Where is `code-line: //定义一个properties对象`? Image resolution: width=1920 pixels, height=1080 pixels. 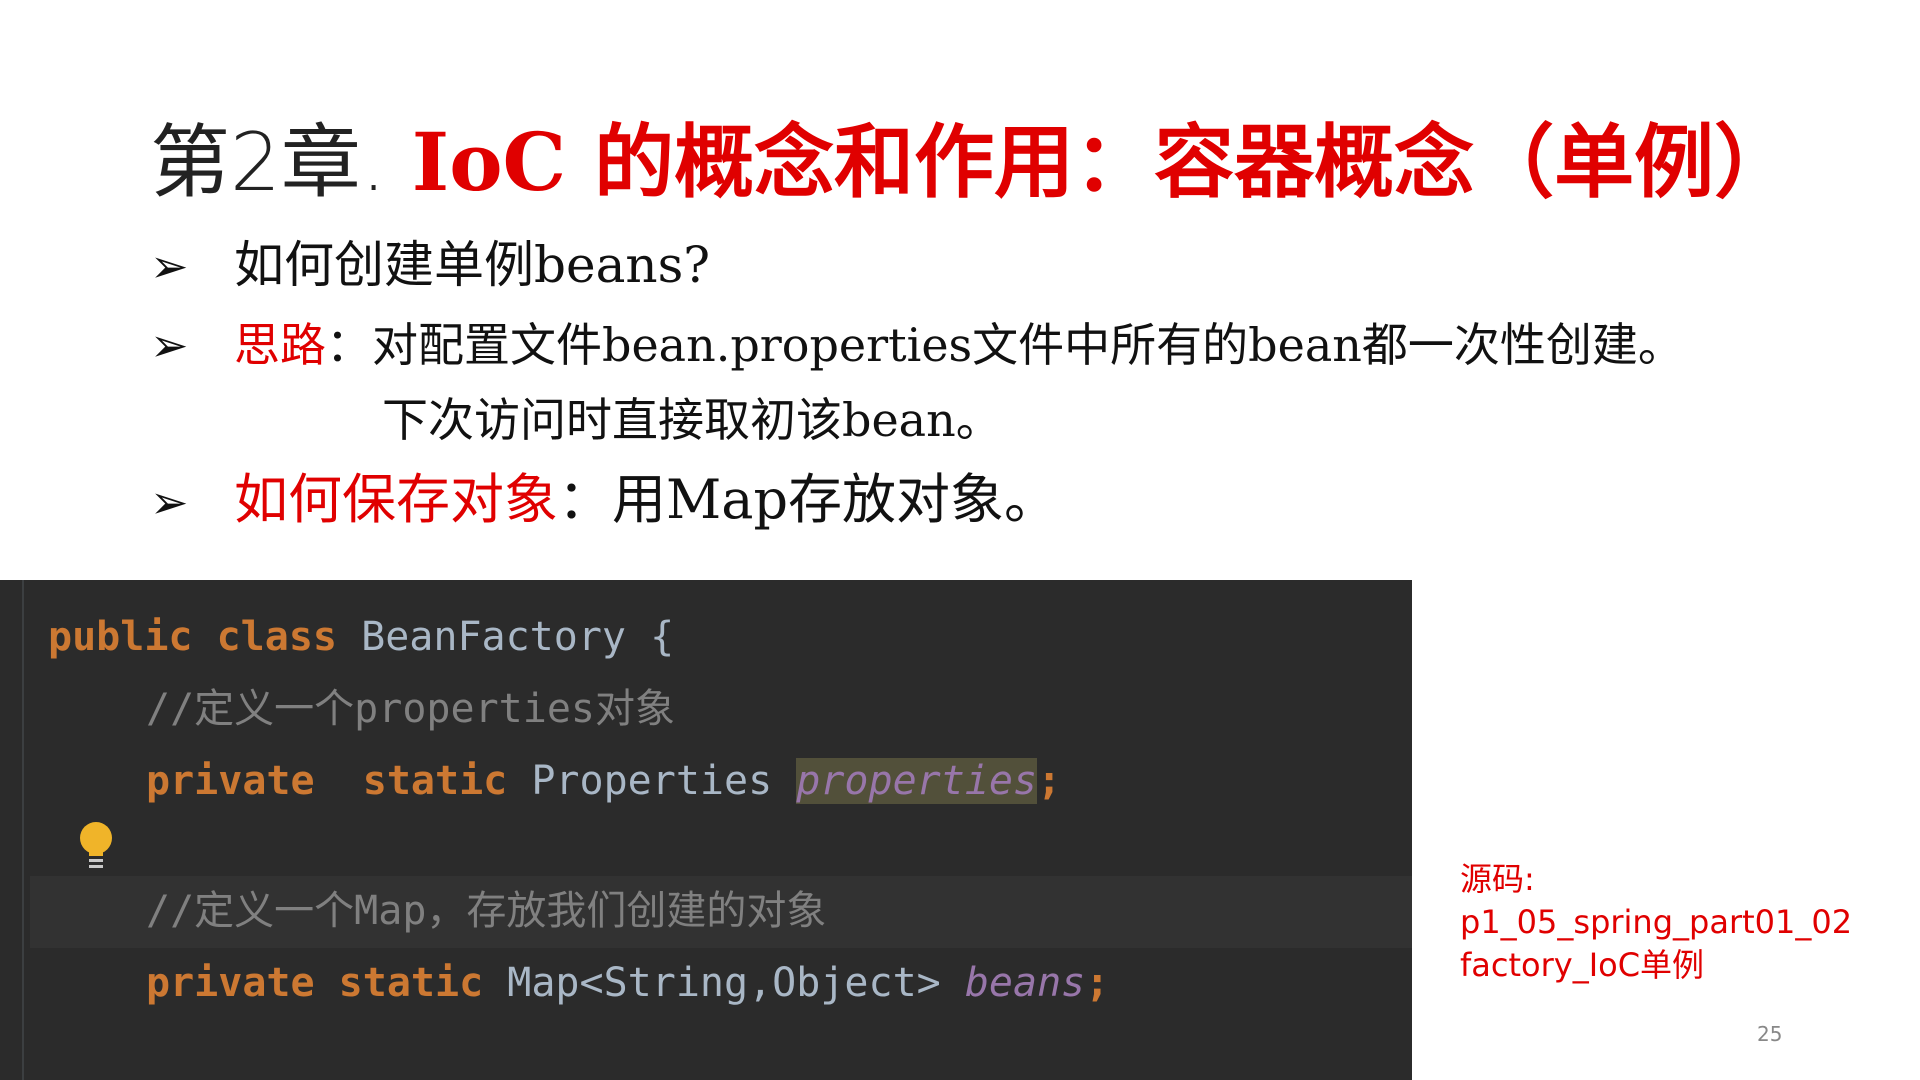 code-line: //定义一个properties对象 is located at coordinates (410, 709).